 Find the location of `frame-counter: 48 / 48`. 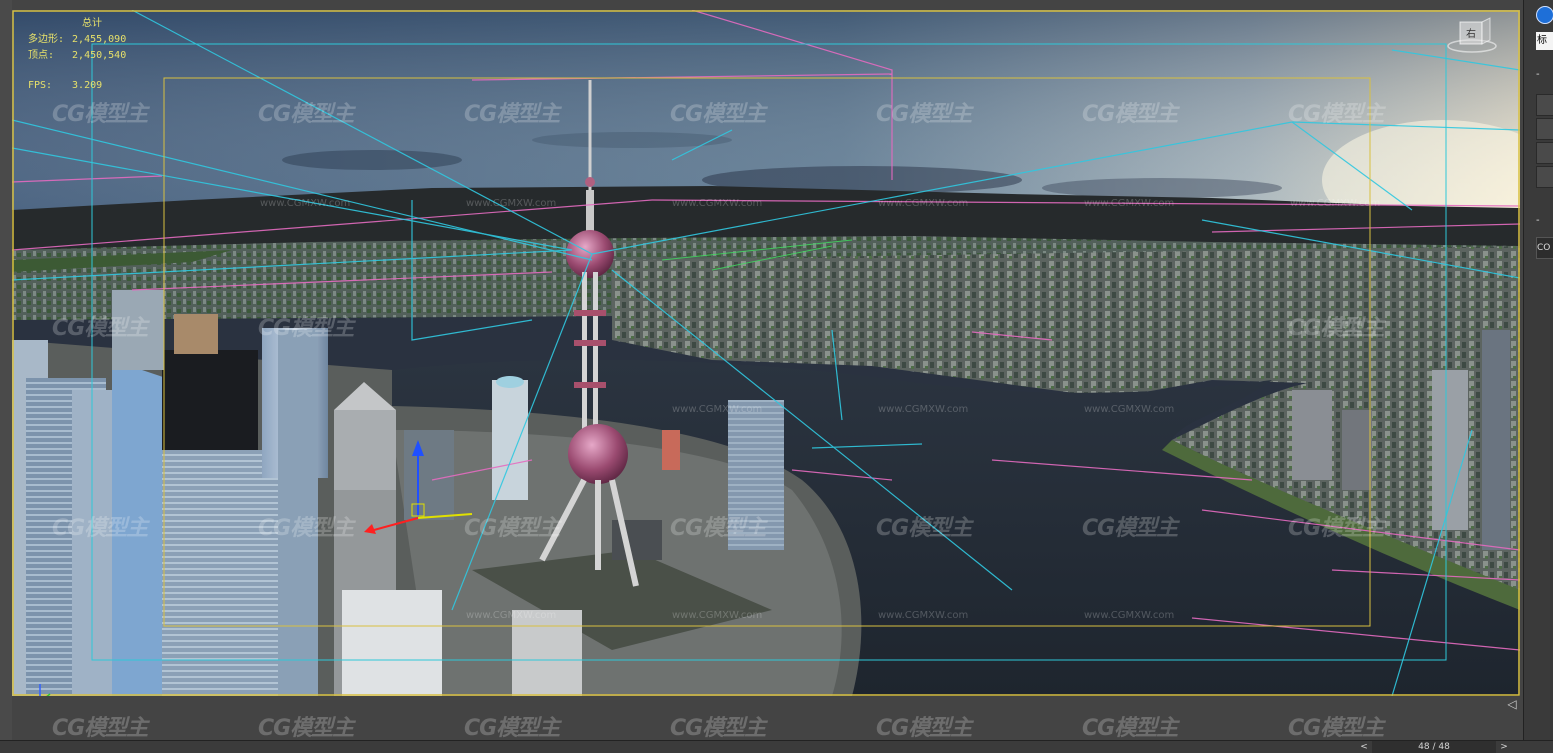

frame-counter: 48 / 48 is located at coordinates (1434, 747).